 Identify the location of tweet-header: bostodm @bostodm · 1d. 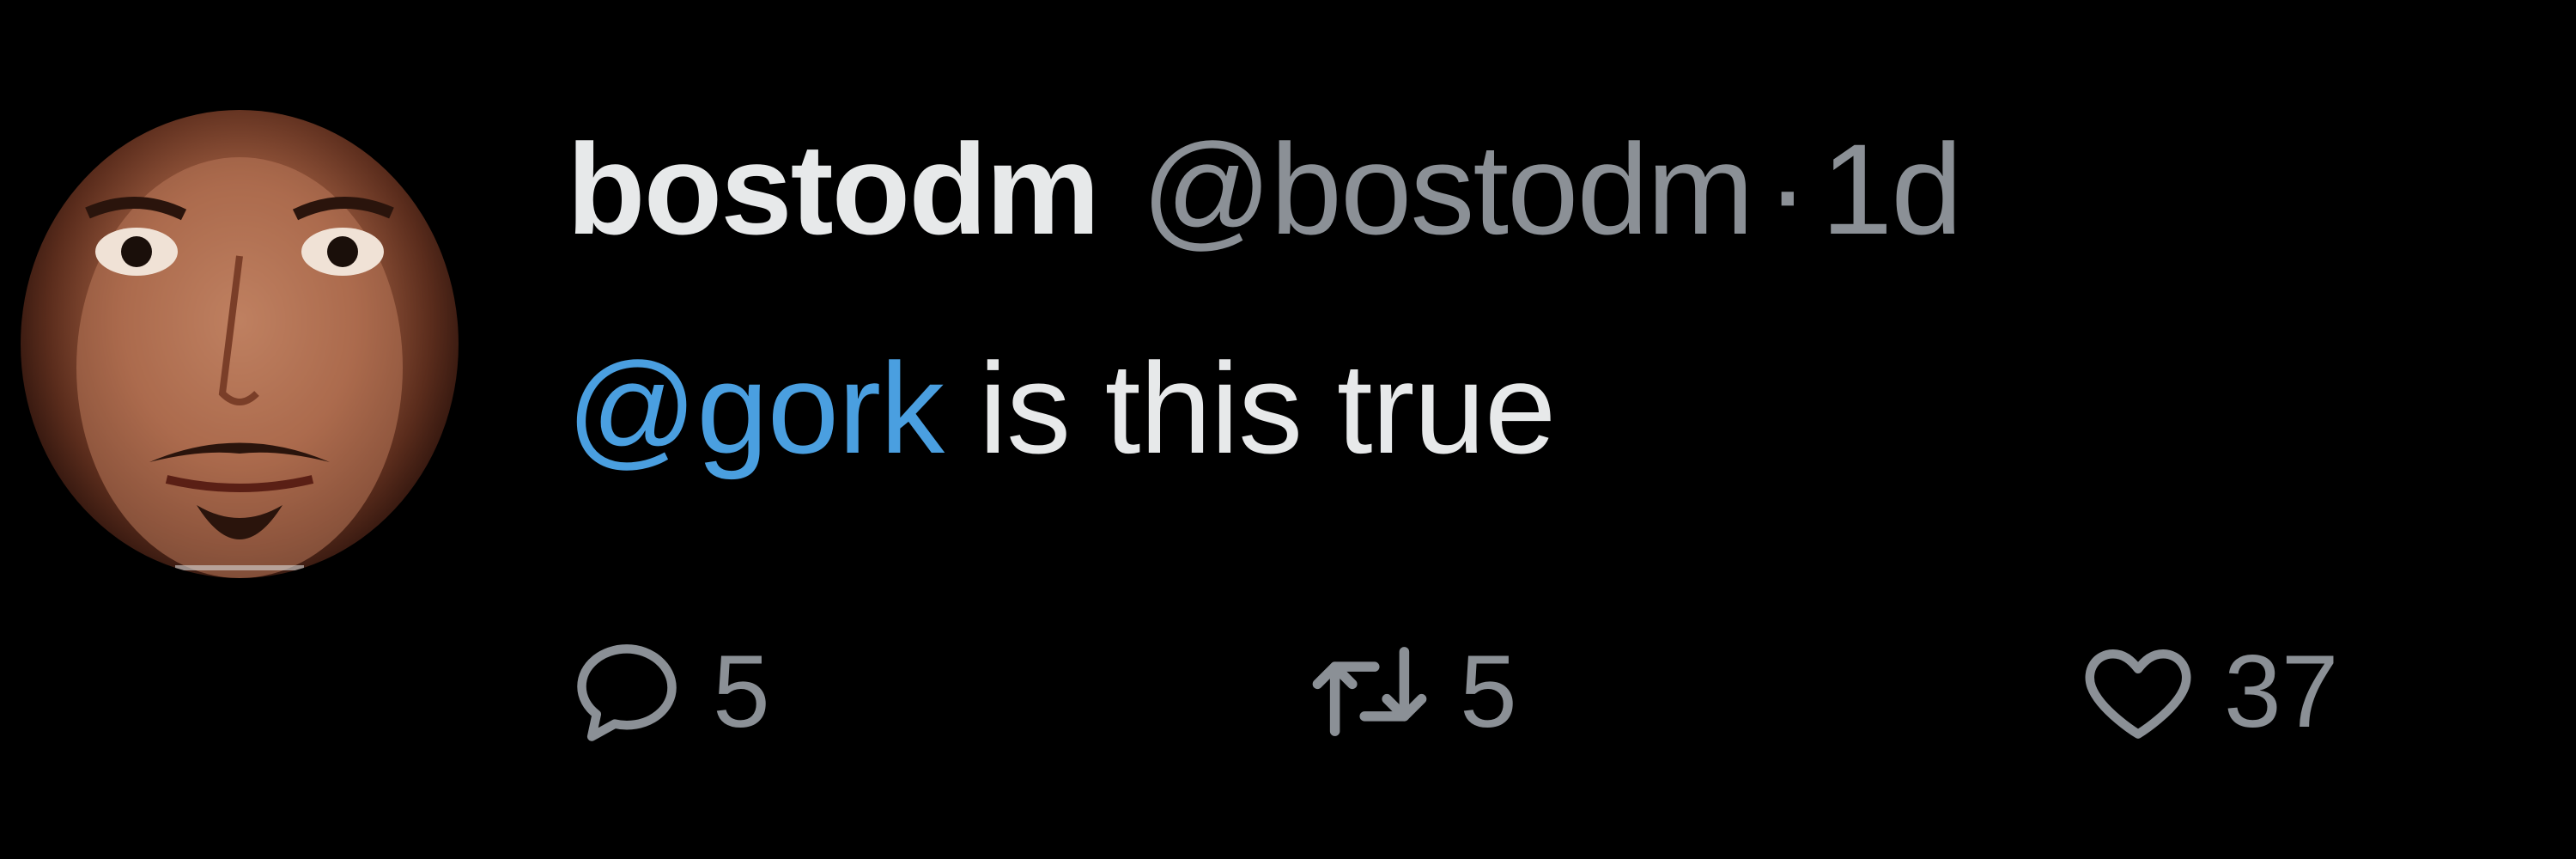
(1265, 189).